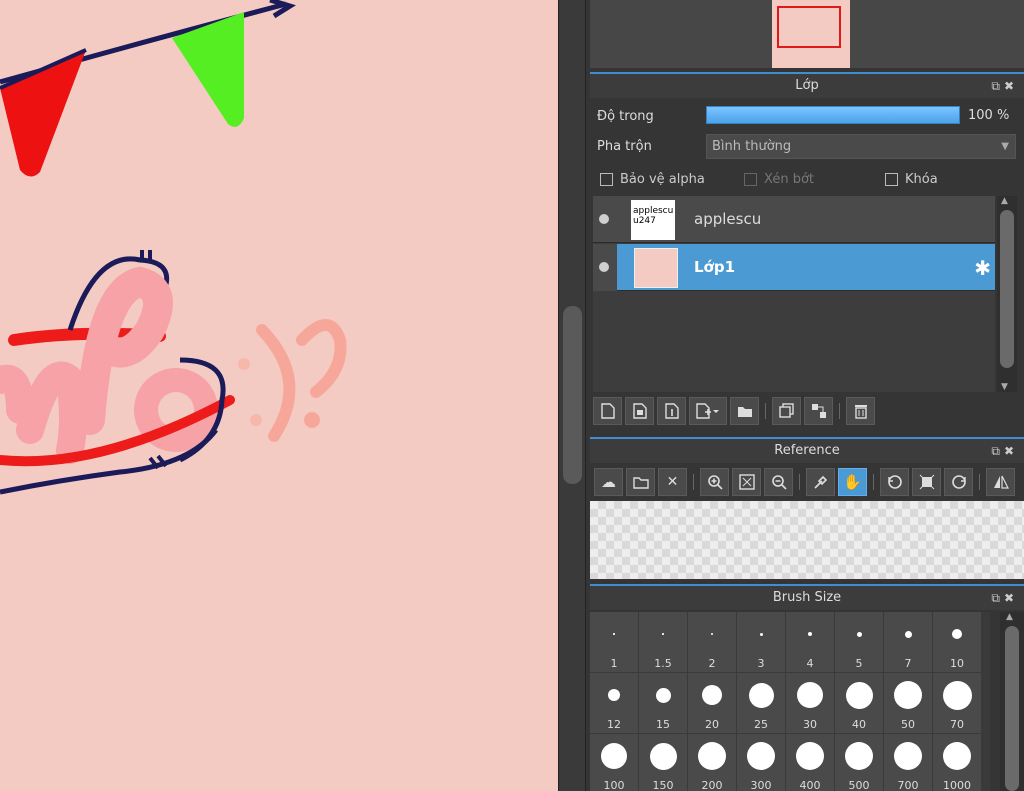  I want to click on brush-size-label: 200, so click(712, 785).